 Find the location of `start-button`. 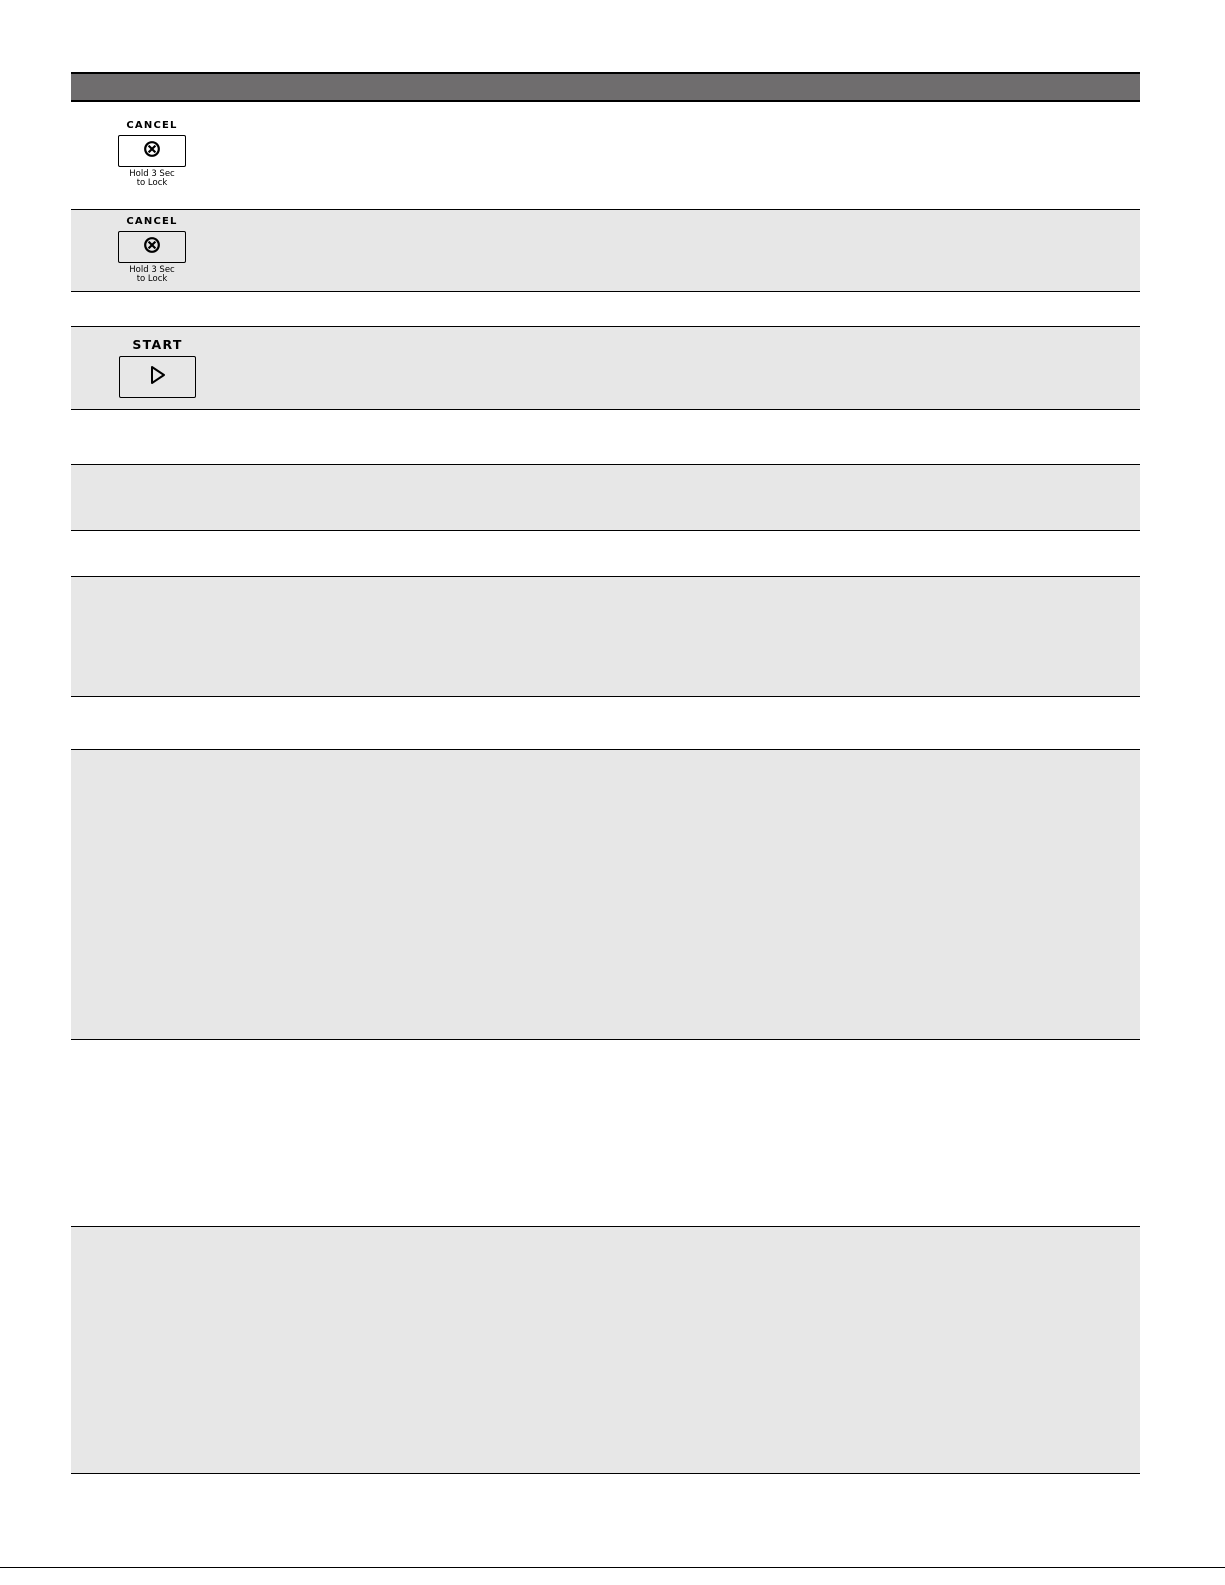

start-button is located at coordinates (157, 377).